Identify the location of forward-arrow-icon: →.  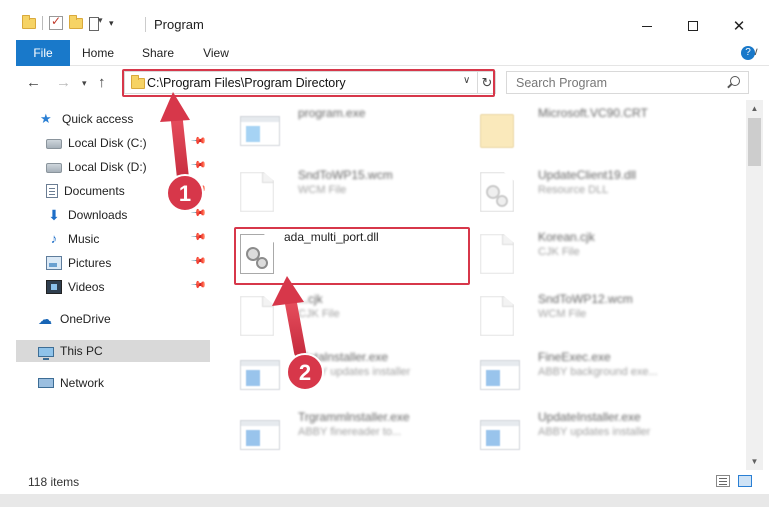
(63, 82).